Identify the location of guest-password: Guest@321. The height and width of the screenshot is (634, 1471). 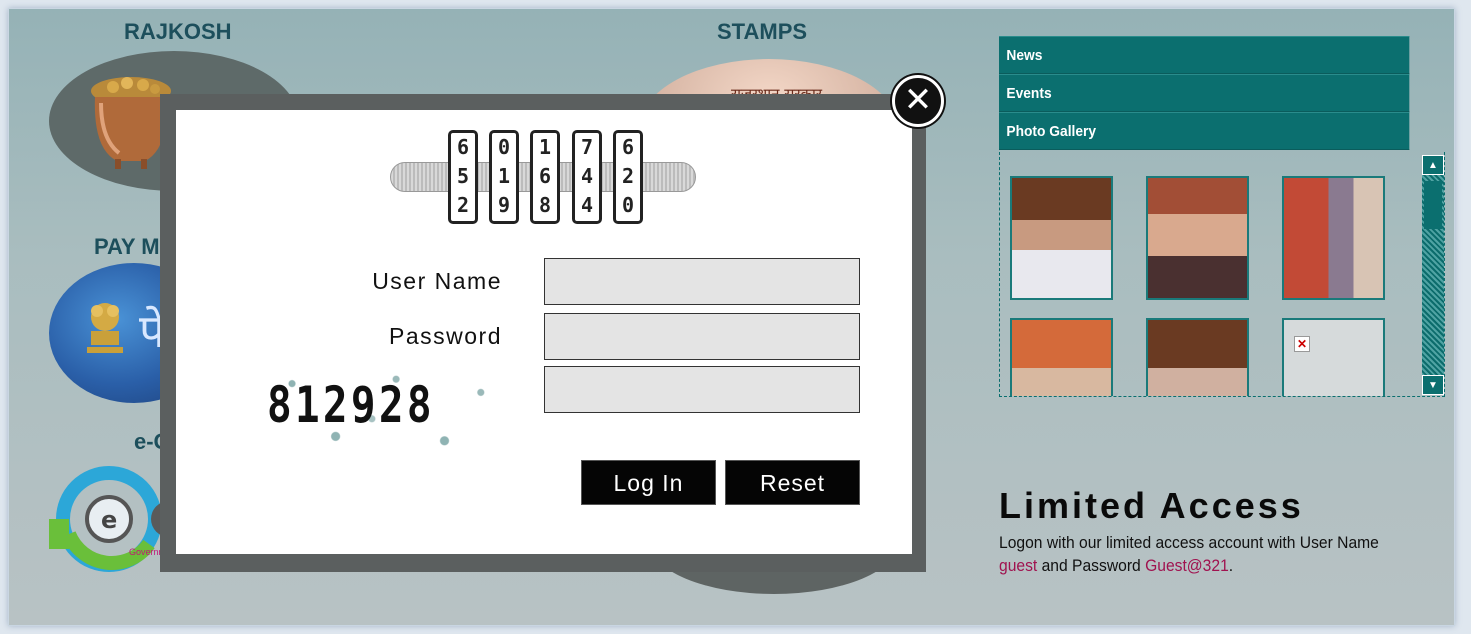
(1187, 565).